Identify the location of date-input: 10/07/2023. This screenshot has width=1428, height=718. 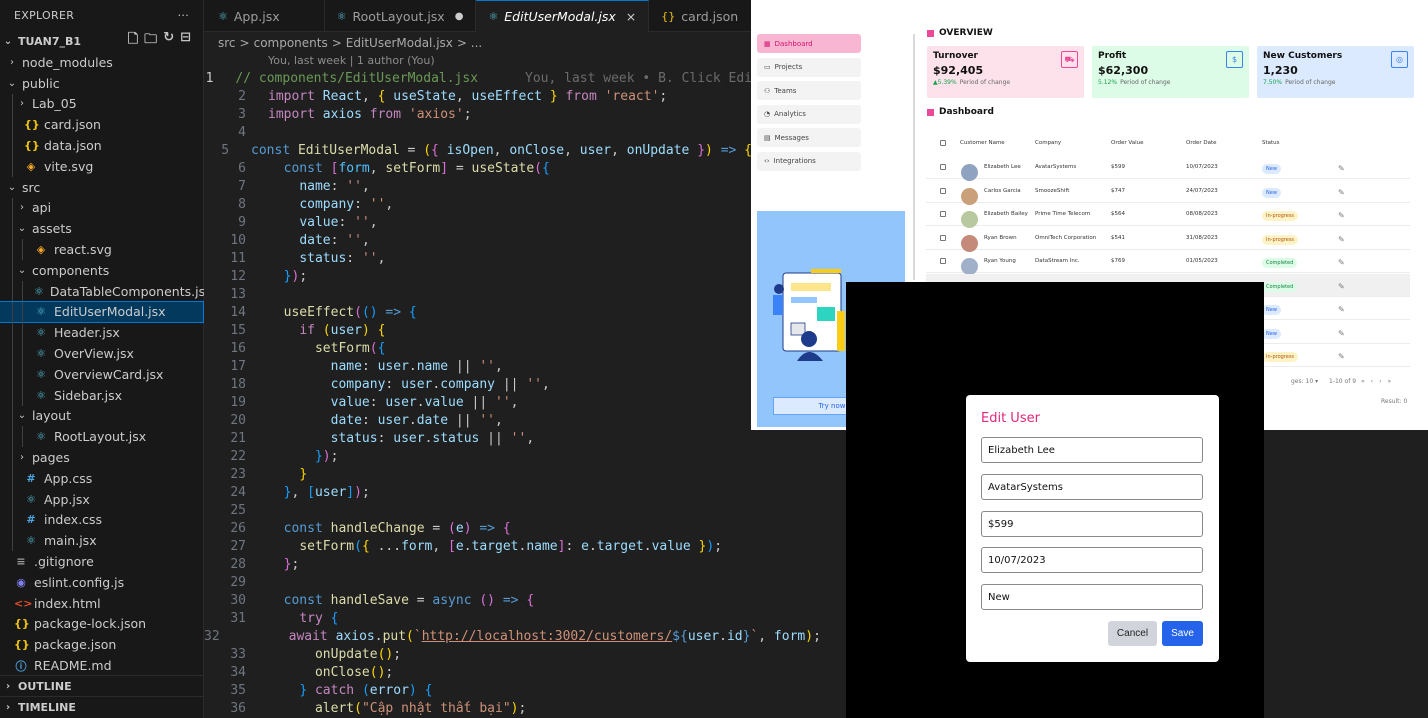
(1092, 560).